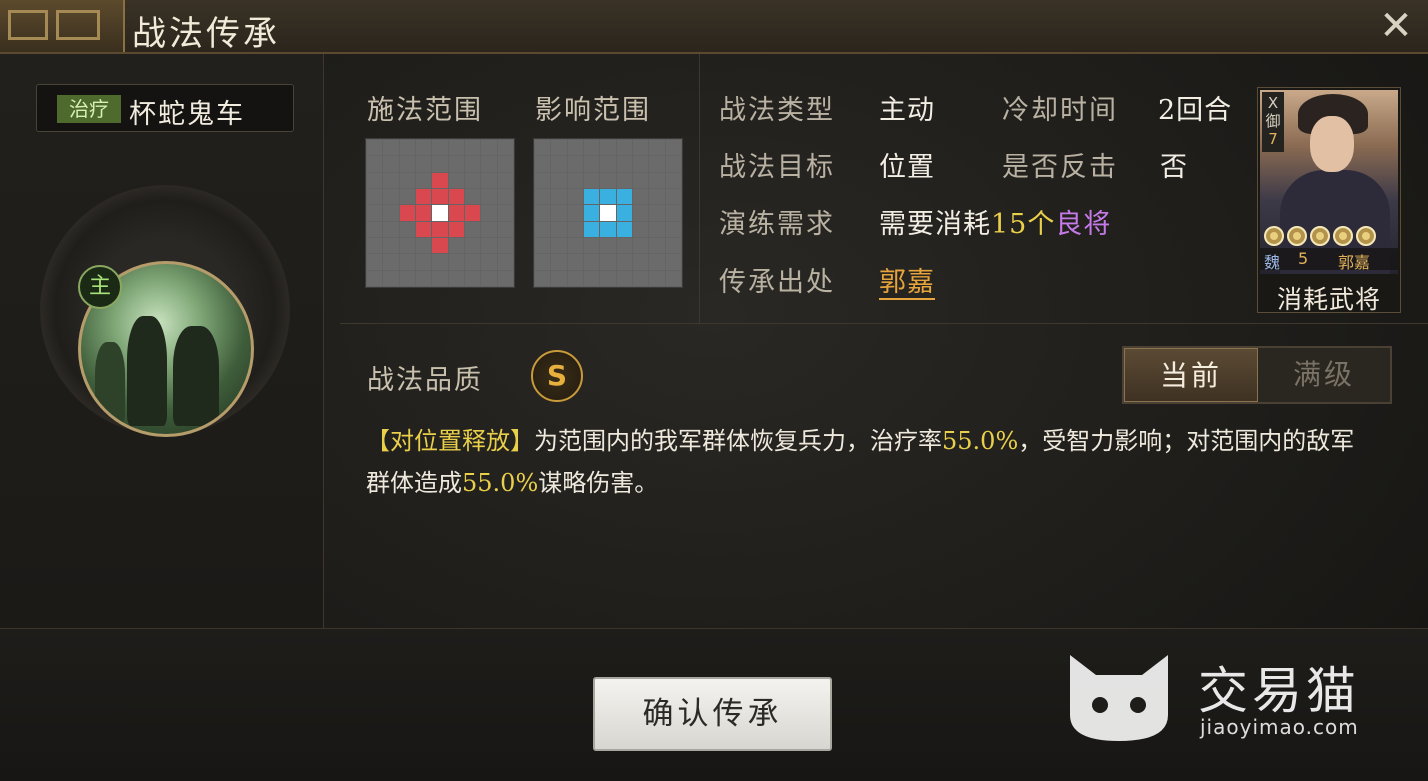  Describe the element at coordinates (714, 27) in the screenshot. I see `title-bar: 战法传承 ✕` at that location.